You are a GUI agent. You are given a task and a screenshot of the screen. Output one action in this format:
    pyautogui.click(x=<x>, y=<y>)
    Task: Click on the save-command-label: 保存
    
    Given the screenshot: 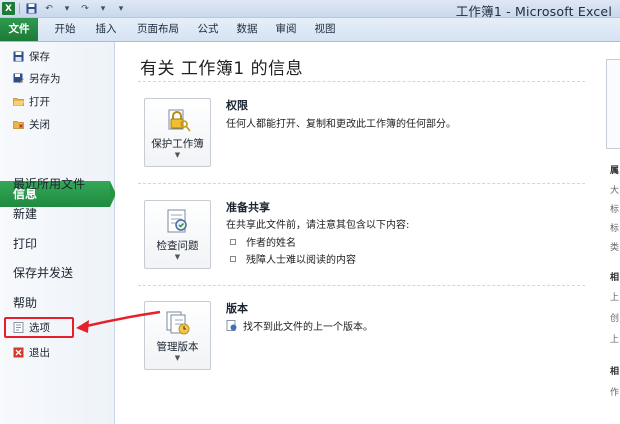 What is the action you would take?
    pyautogui.click(x=39, y=56)
    